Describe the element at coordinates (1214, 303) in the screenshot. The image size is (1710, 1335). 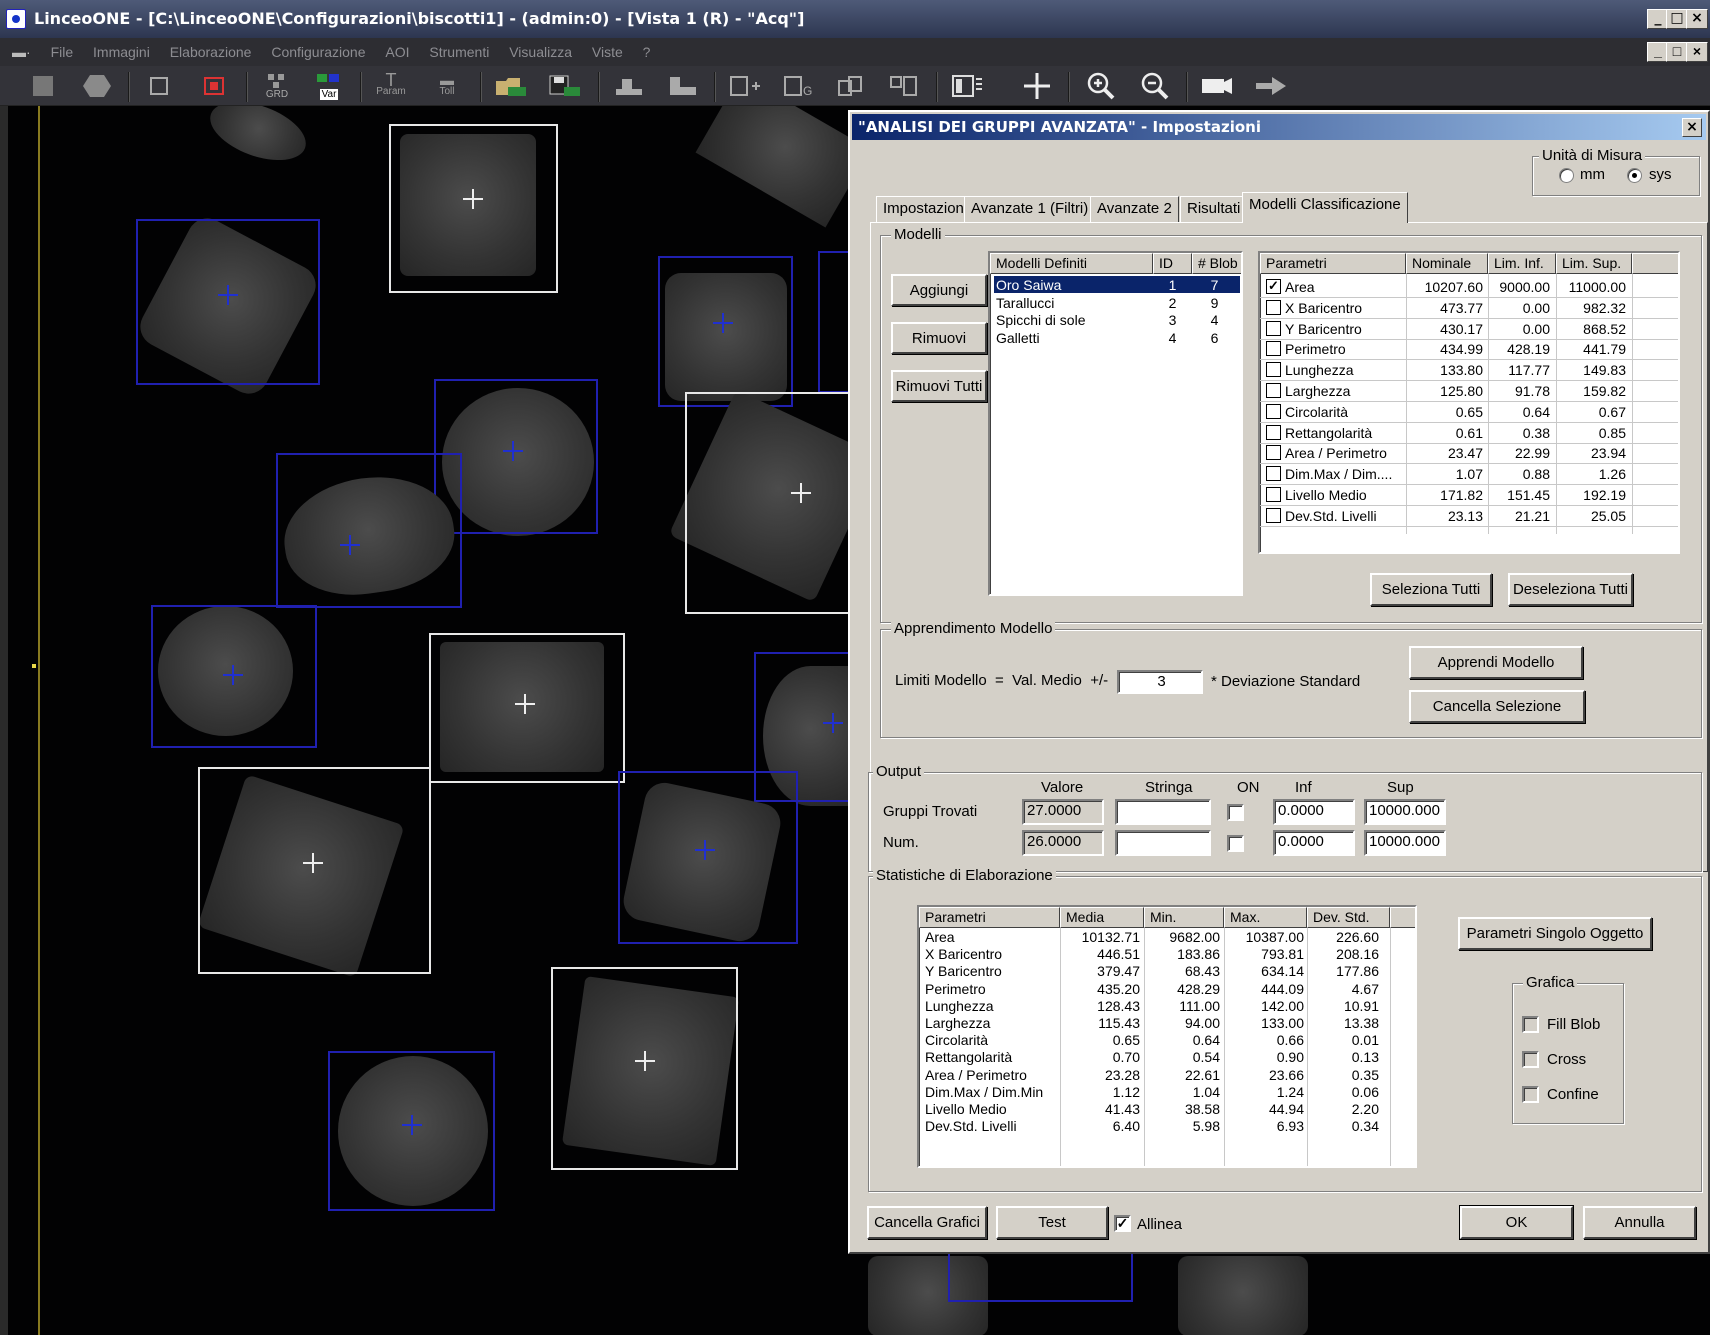
I see `model-row-blob: 9` at that location.